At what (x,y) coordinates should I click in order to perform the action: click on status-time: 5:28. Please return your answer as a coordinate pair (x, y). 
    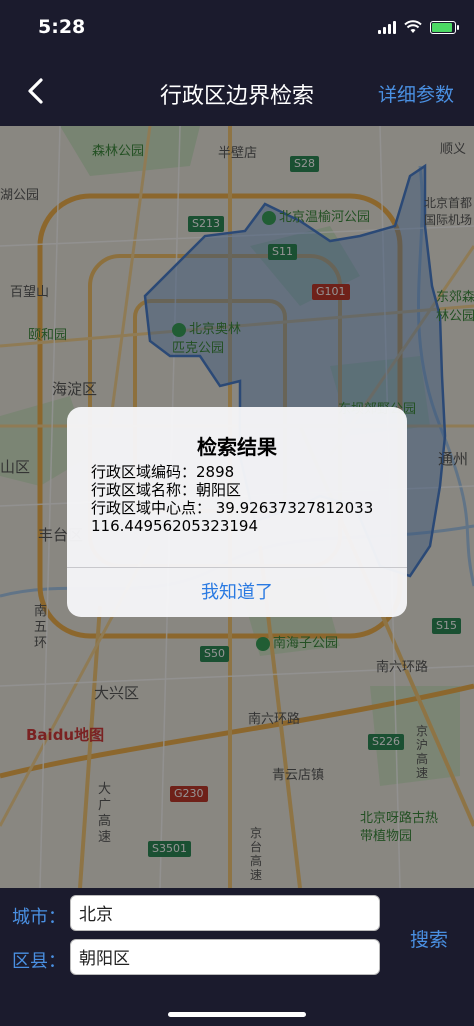
    Looking at the image, I should click on (62, 27).